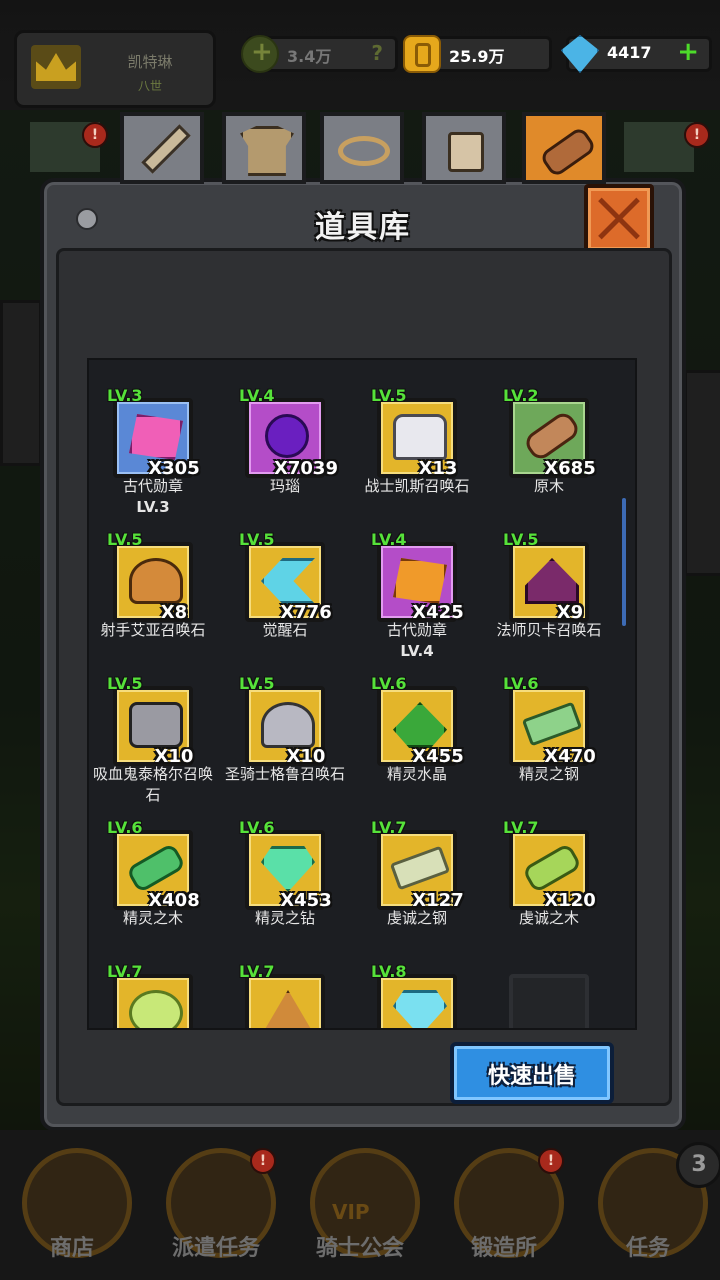  I want to click on item-level: LV.7, so click(257, 971).